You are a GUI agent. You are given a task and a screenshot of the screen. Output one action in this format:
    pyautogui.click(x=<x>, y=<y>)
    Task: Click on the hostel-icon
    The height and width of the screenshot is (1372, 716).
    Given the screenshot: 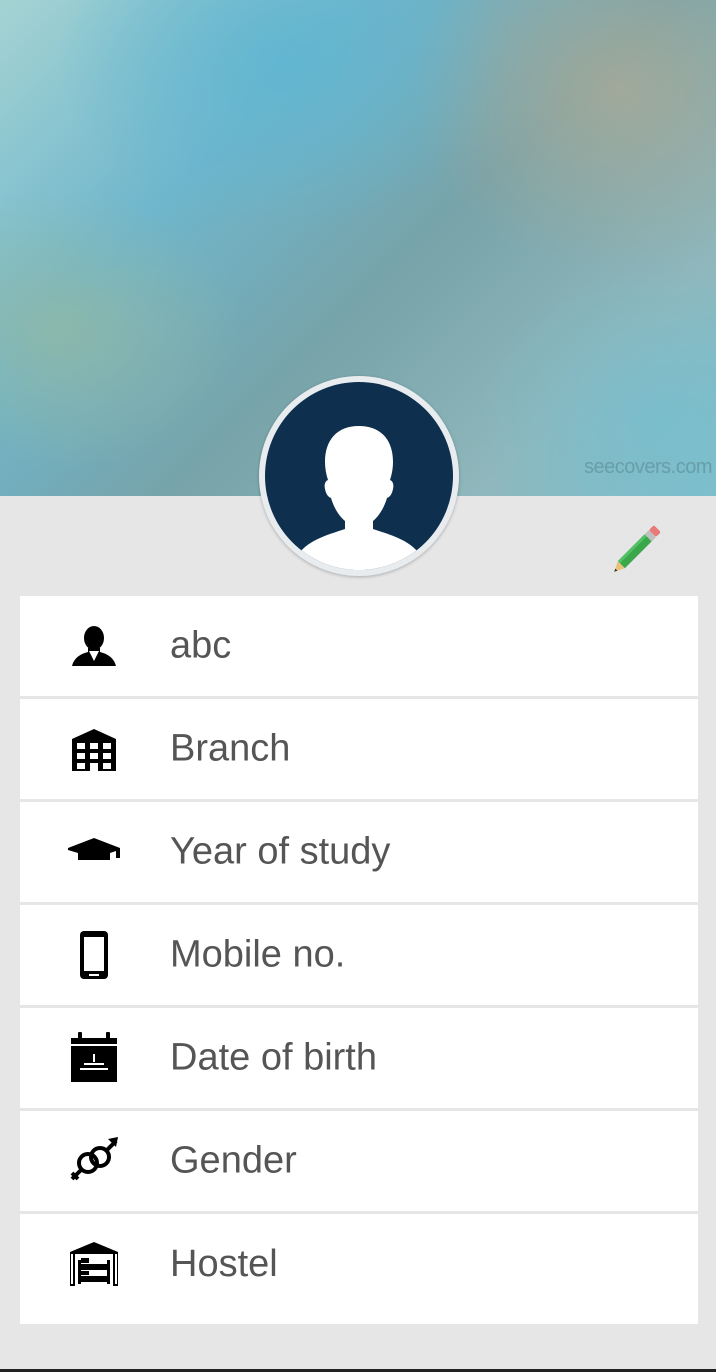 What is the action you would take?
    pyautogui.click(x=94, y=1264)
    